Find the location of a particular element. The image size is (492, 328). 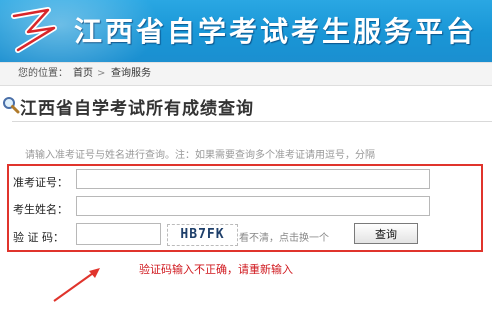

site-title: 江西省自学考试考生服务平台 is located at coordinates (276, 31).